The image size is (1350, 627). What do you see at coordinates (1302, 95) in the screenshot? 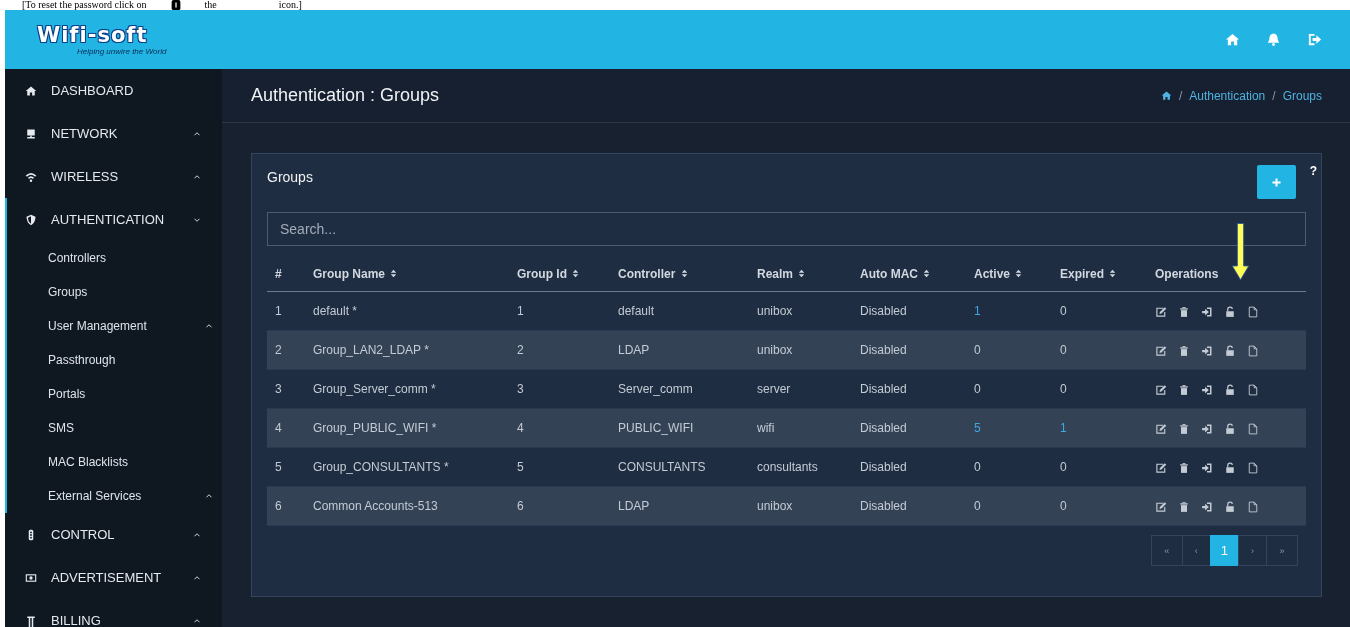
I see `breadcrumb-link: Groups` at bounding box center [1302, 95].